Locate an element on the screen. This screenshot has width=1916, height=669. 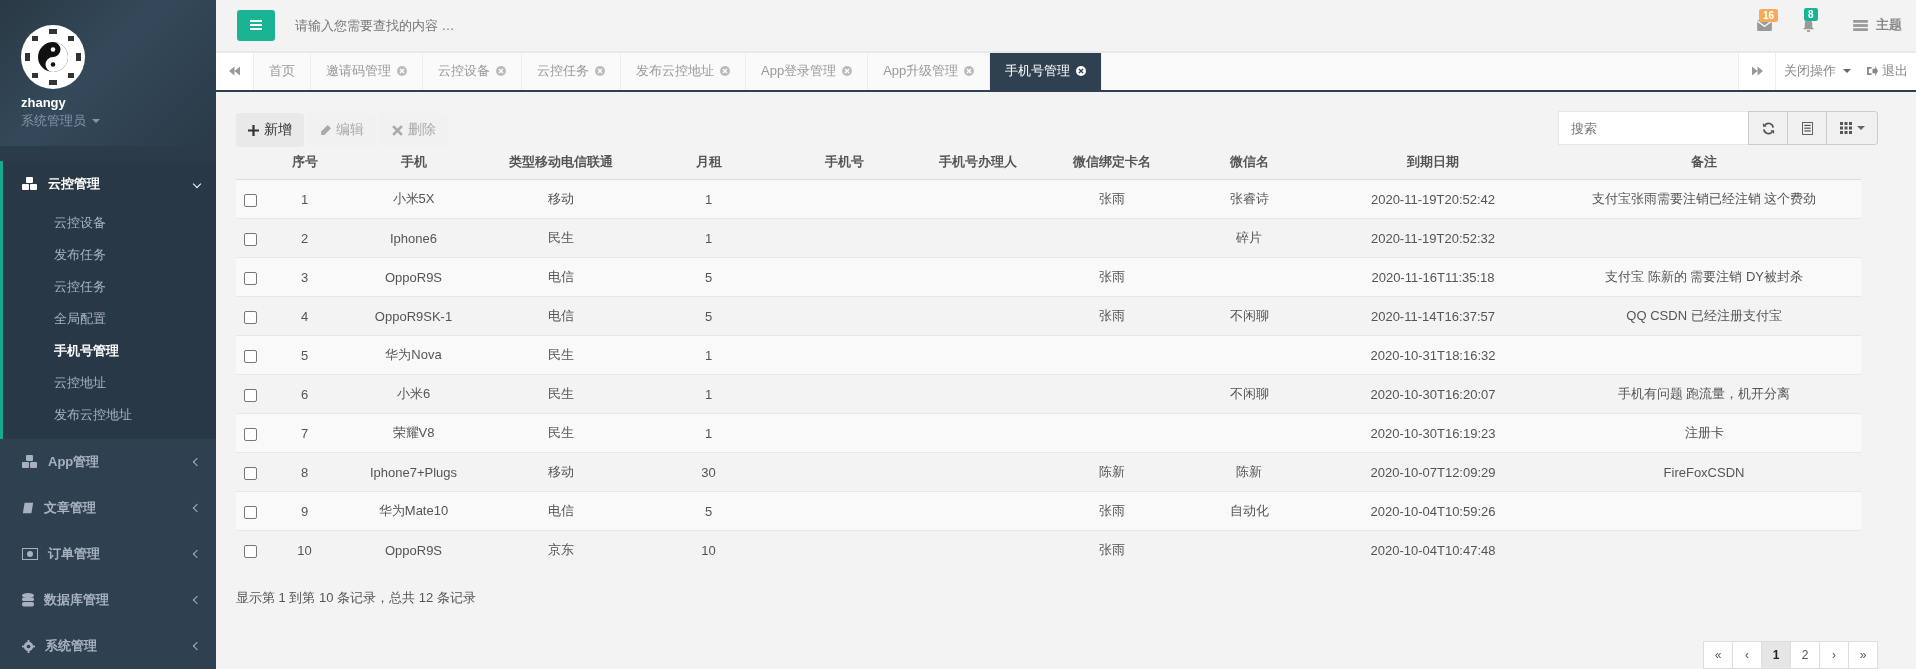
table-cell: 7 is located at coordinates (304, 433).